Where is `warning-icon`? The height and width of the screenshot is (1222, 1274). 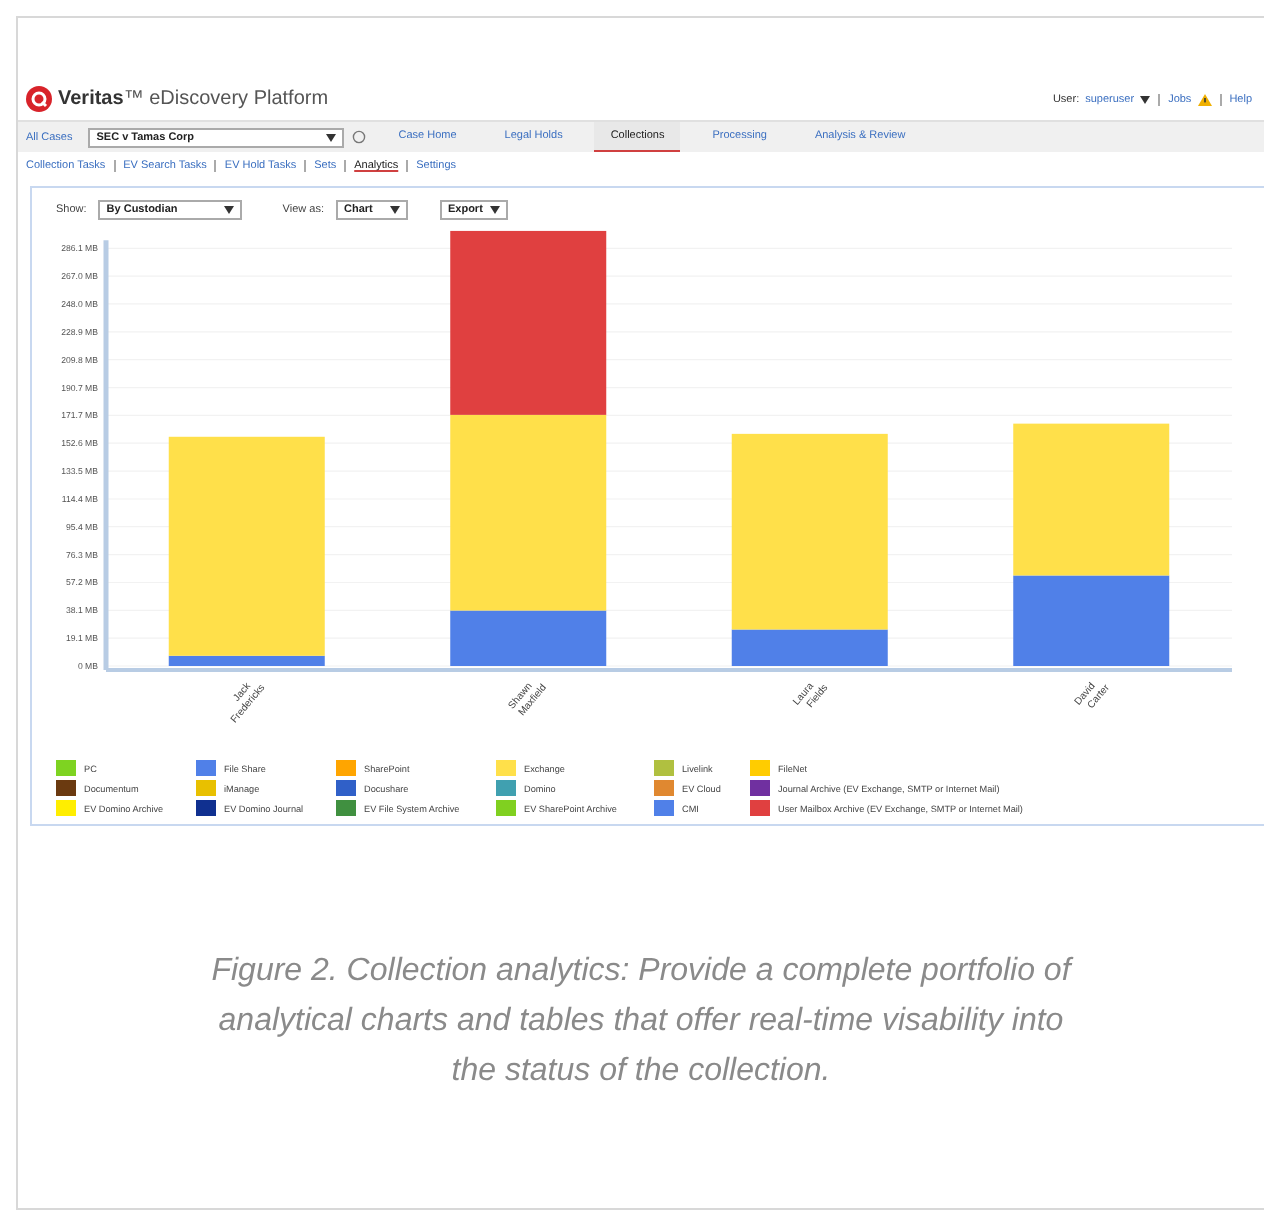 warning-icon is located at coordinates (1204, 99).